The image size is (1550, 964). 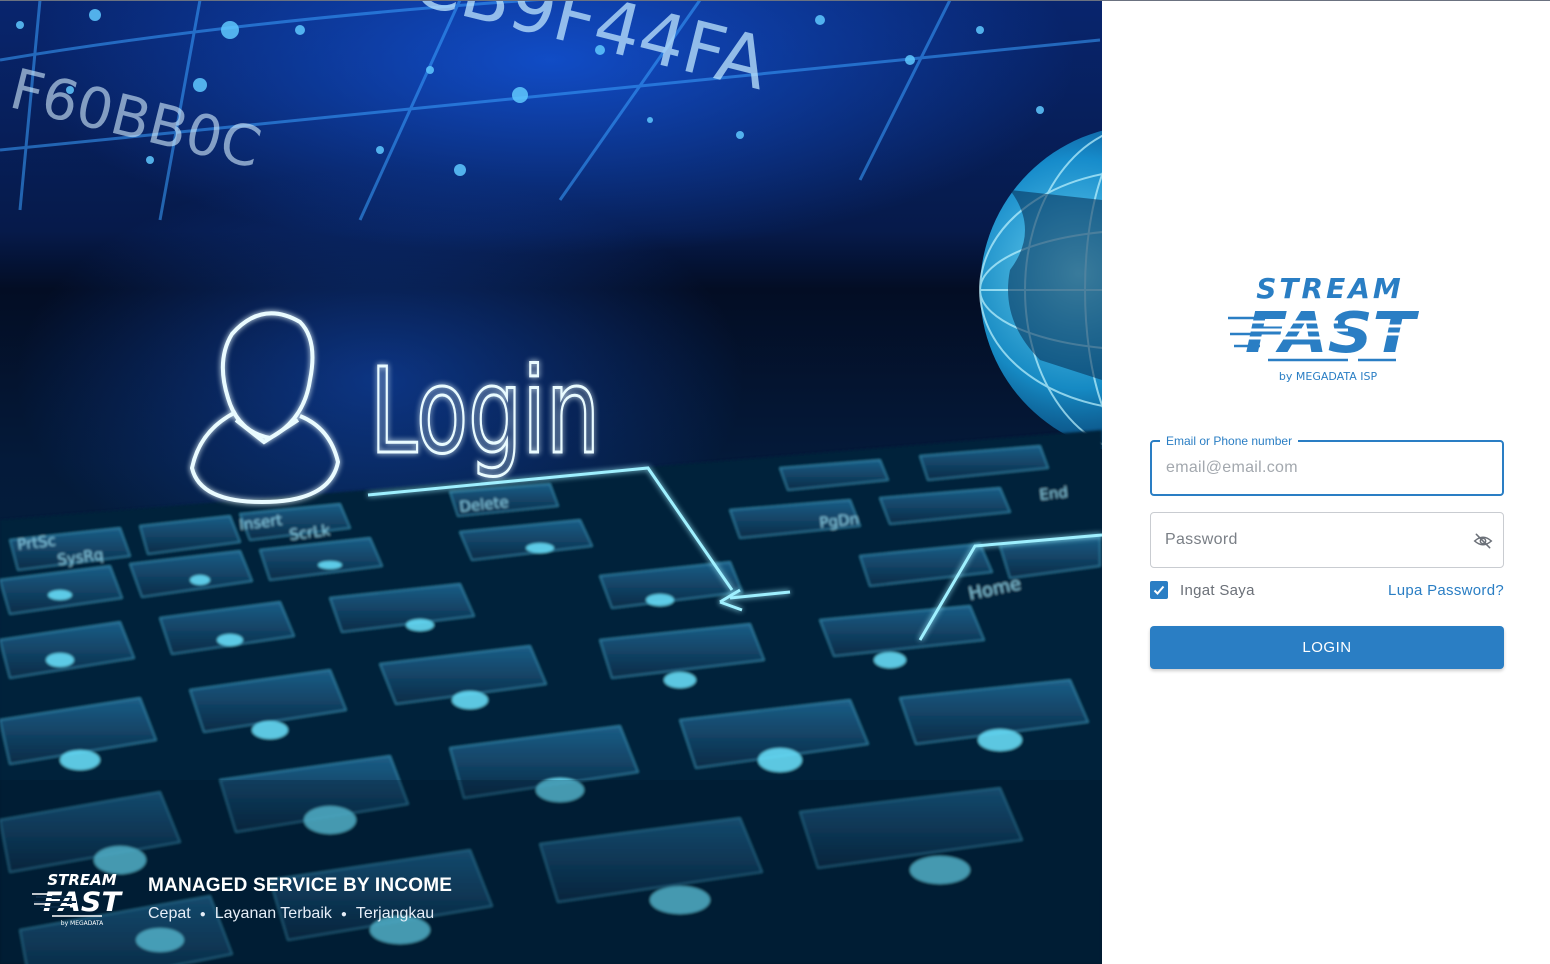 What do you see at coordinates (1054, 493) in the screenshot?
I see `key-legend: End` at bounding box center [1054, 493].